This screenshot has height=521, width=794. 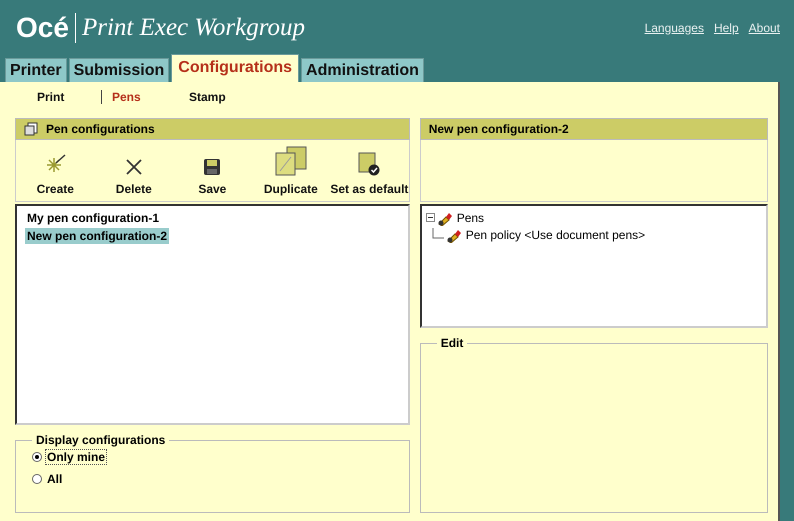 I want to click on toolbar-button: Delete, so click(x=134, y=170).